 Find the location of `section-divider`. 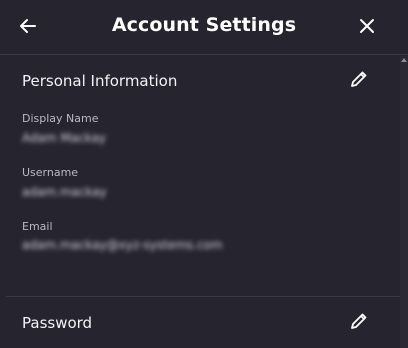

section-divider is located at coordinates (207, 296).